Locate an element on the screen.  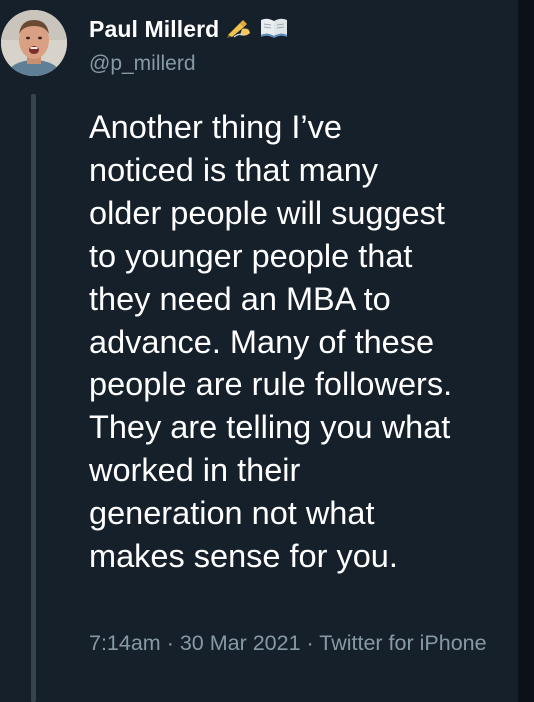
avatar is located at coordinates (34, 43).